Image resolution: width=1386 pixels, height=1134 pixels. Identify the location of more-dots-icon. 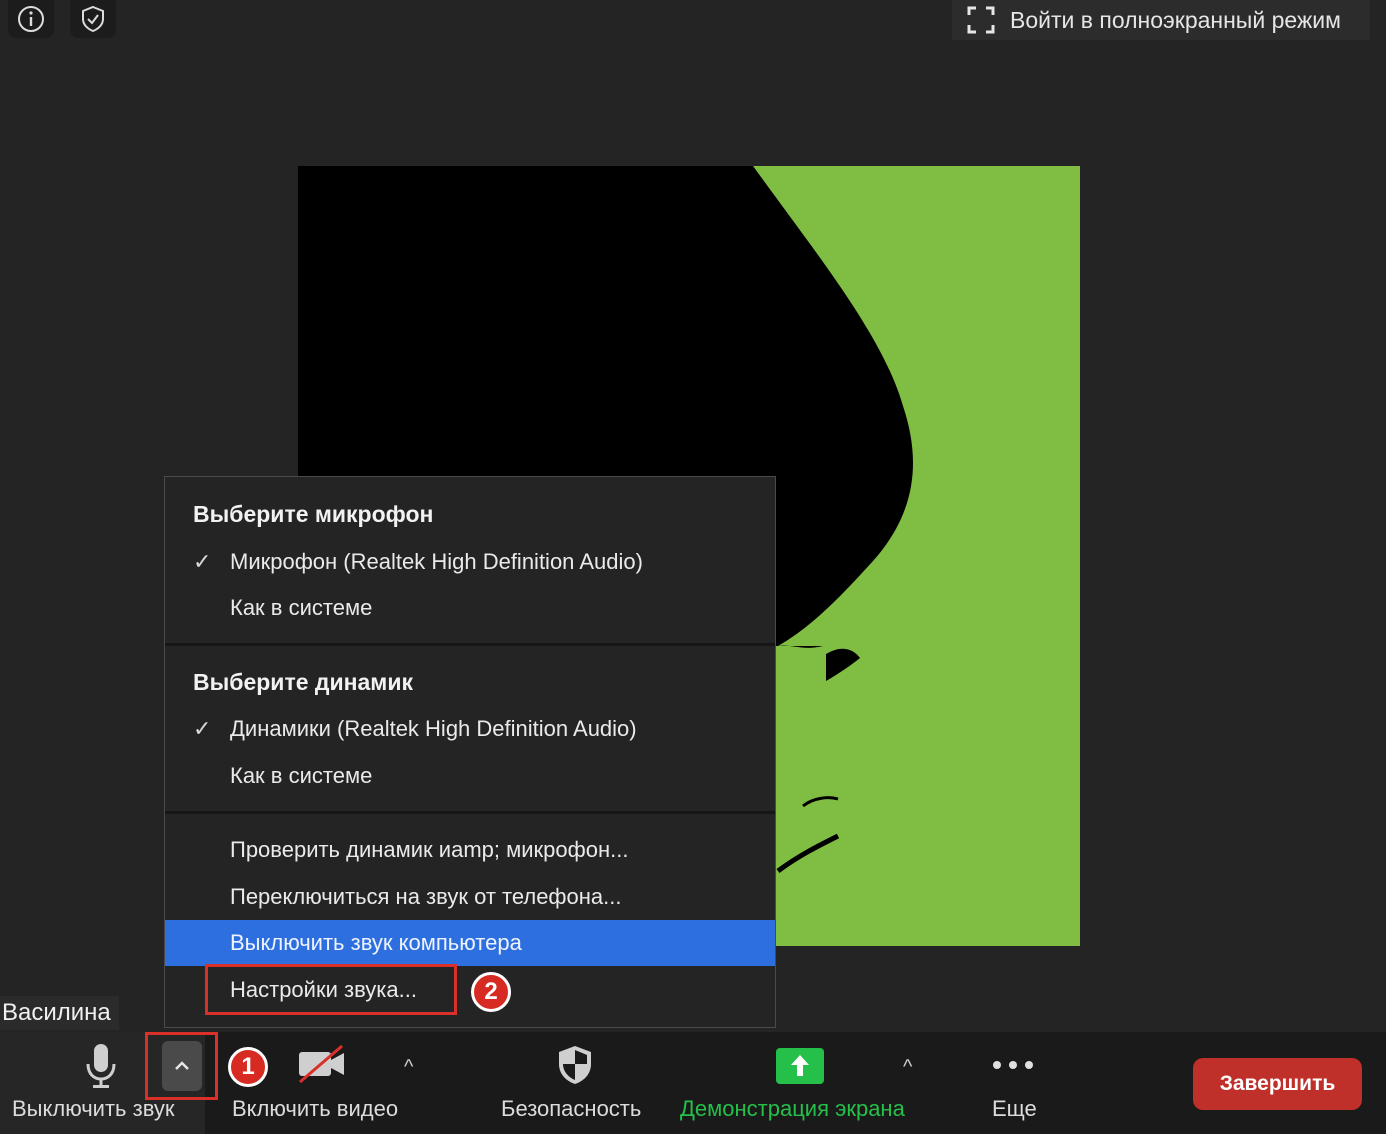
(1013, 1065).